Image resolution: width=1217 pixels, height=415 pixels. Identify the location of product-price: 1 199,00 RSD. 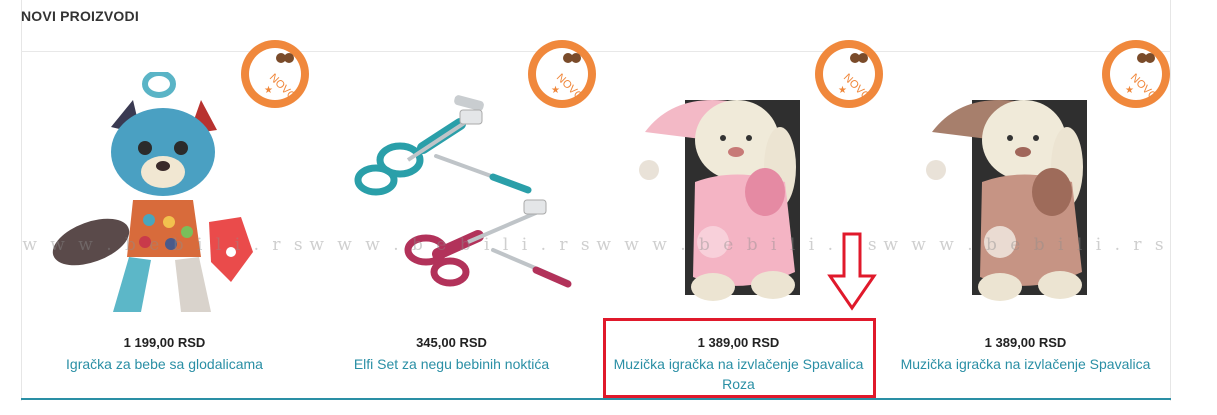
(164, 342).